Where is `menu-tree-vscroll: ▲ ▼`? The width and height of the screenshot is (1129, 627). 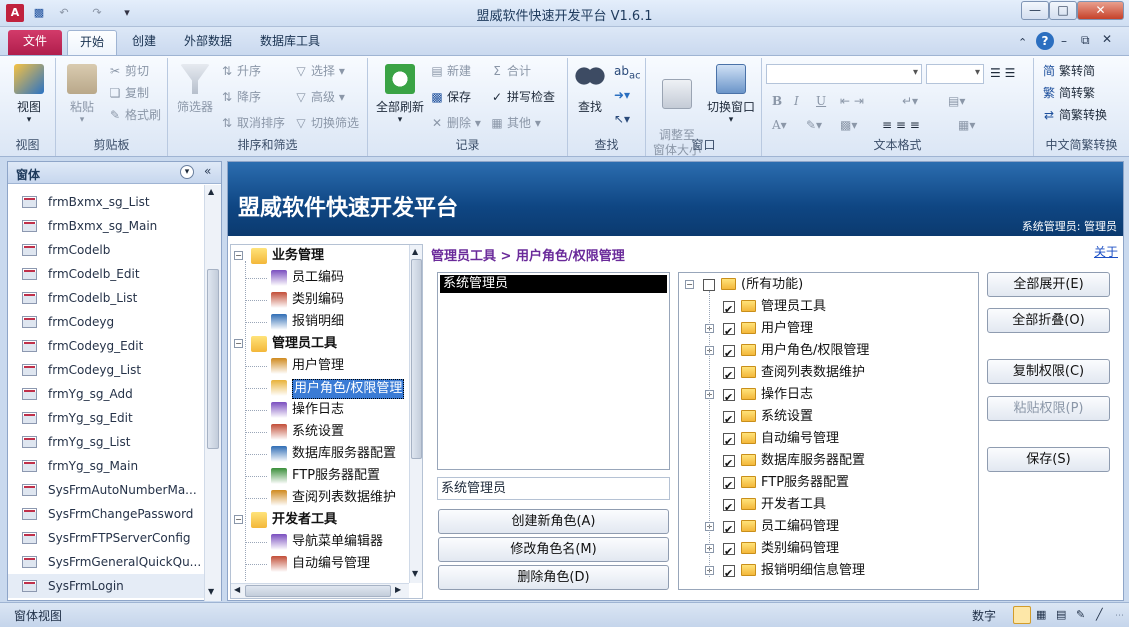
menu-tree-vscroll: ▲ ▼ is located at coordinates (415, 414).